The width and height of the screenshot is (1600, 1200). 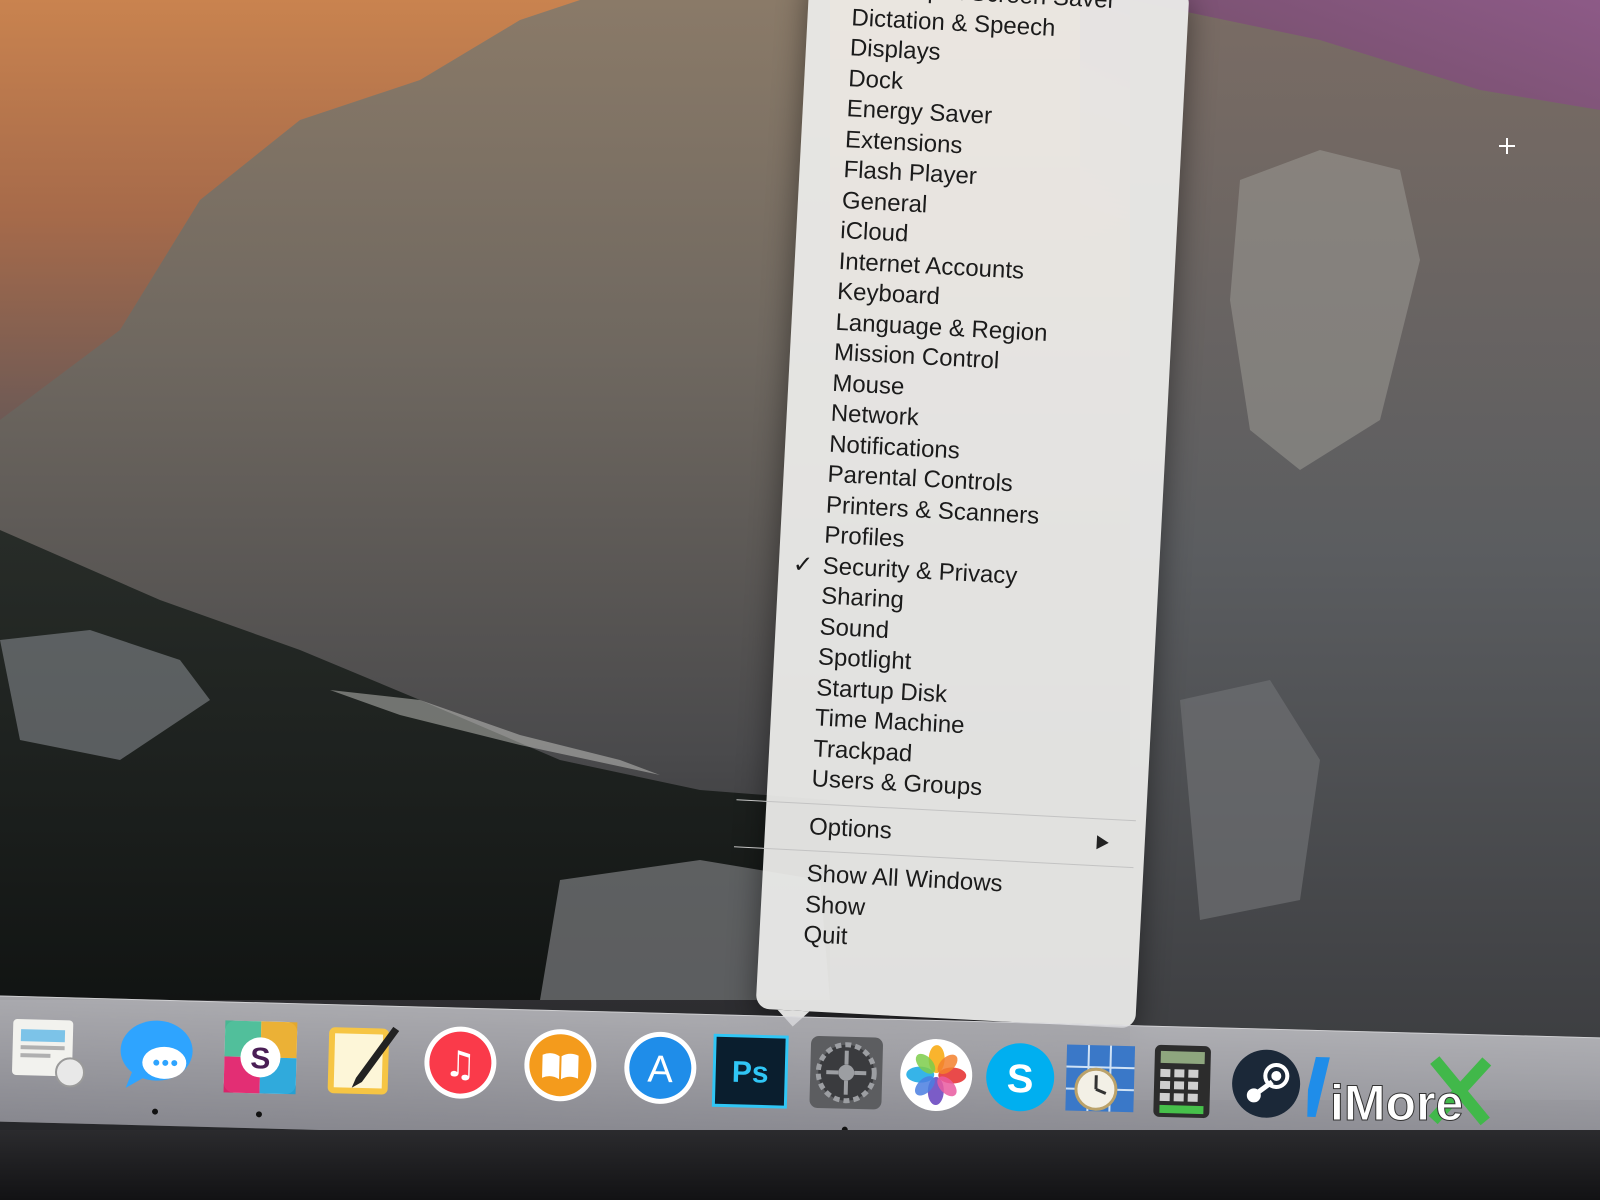 I want to click on messages-icon, so click(x=156, y=1055).